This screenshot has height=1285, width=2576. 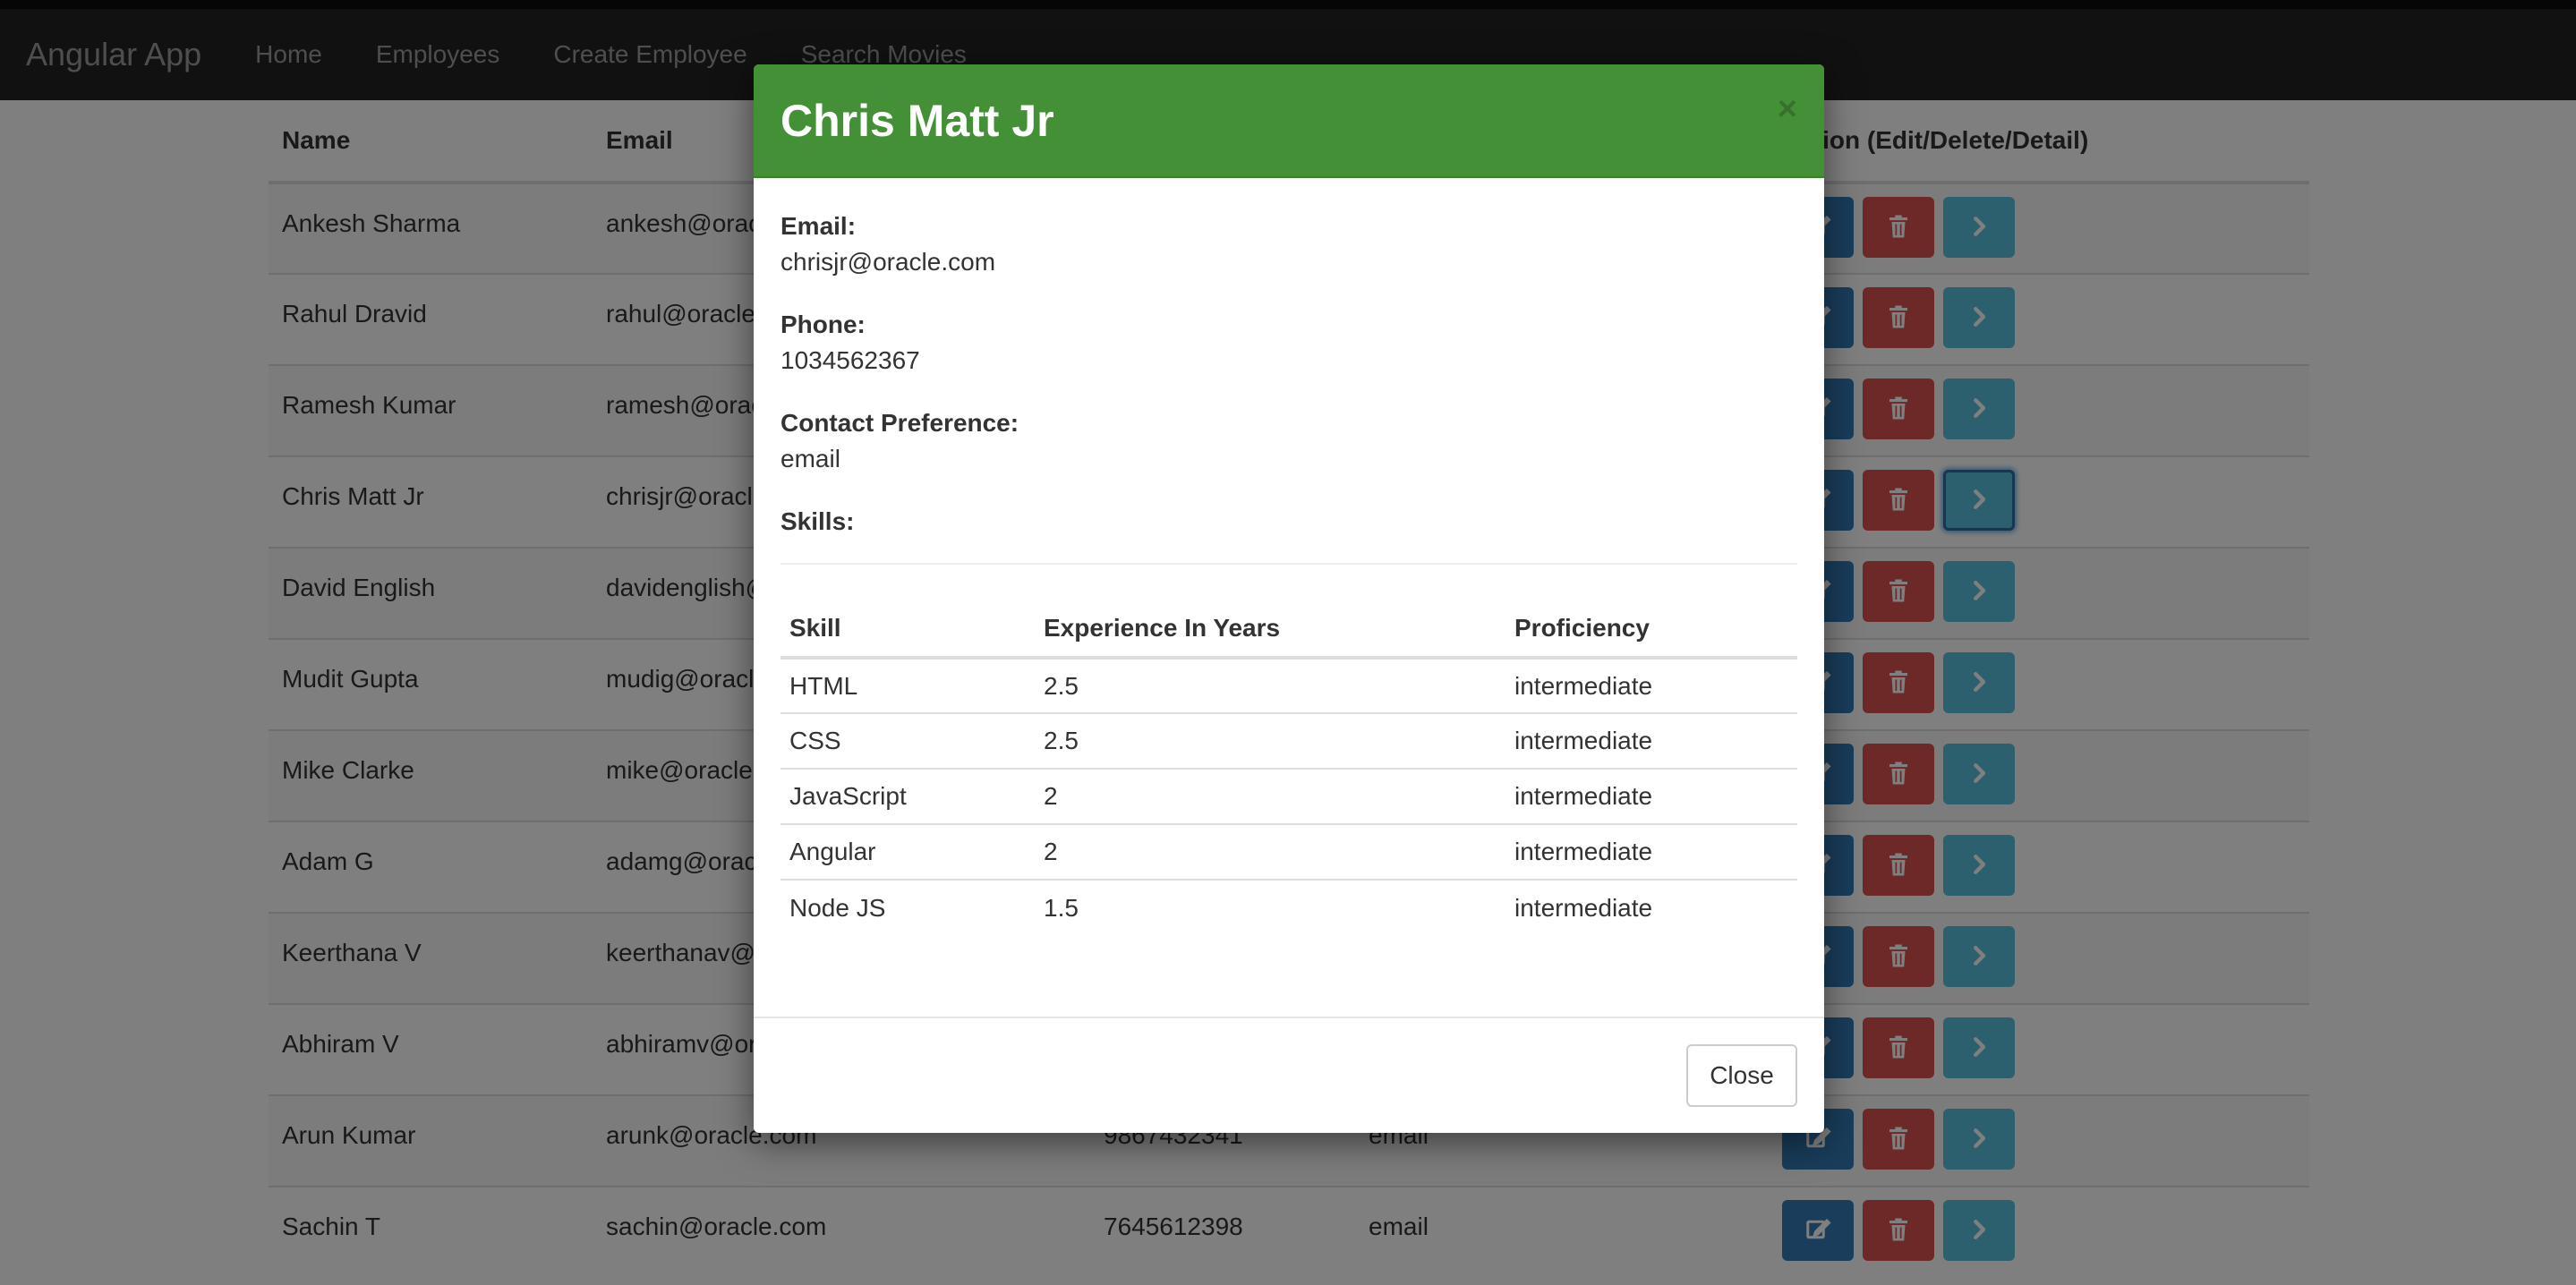 What do you see at coordinates (907, 796) in the screenshot?
I see `skill-name: JavaScript` at bounding box center [907, 796].